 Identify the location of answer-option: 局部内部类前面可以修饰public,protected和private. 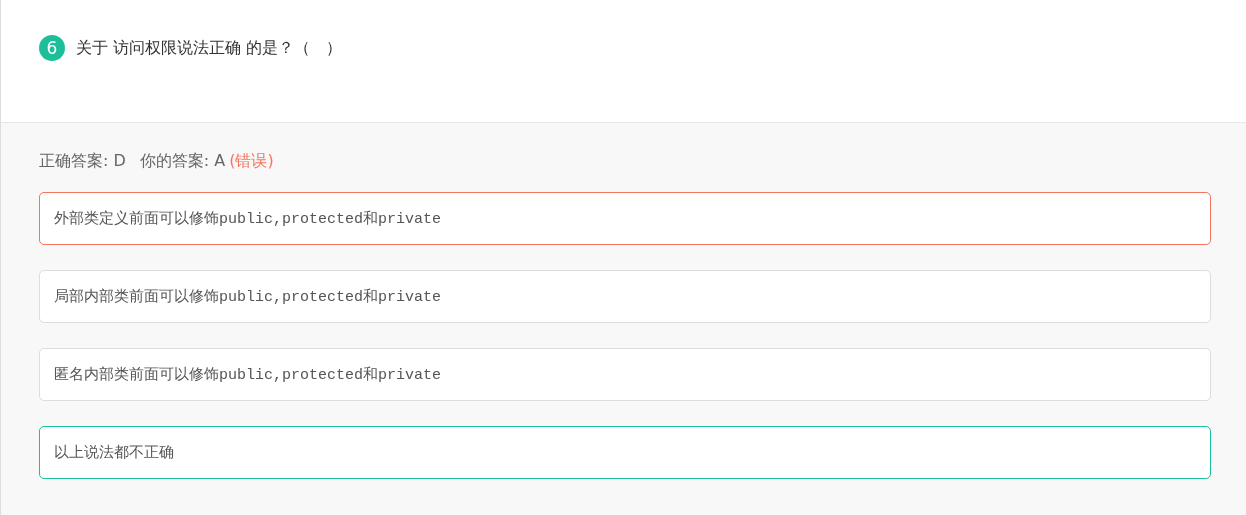
(625, 296).